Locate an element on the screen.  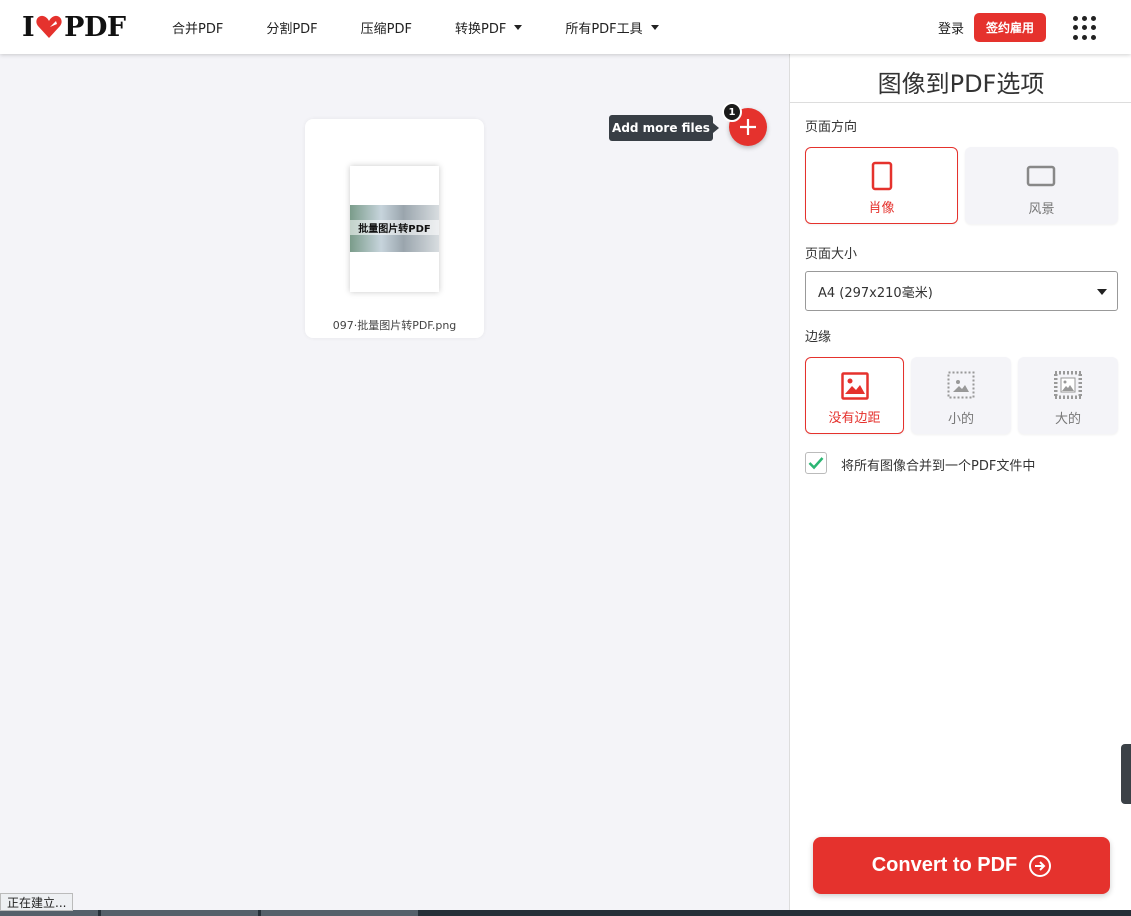
margin-none-option: 没有边距 is located at coordinates (854, 395).